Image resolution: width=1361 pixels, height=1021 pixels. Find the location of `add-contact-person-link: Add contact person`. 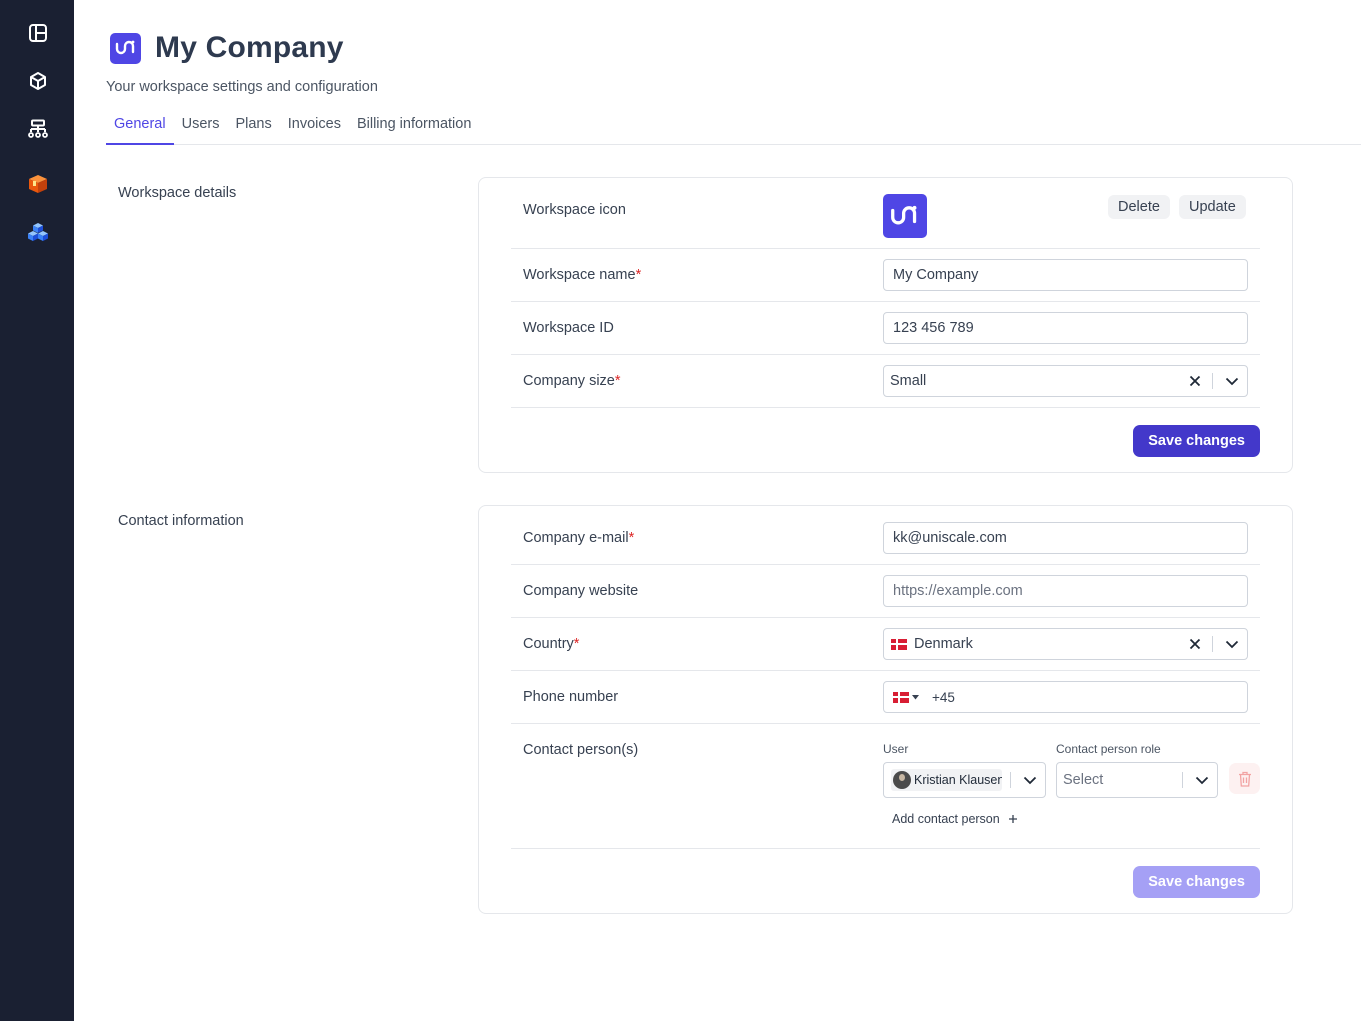

add-contact-person-link: Add contact person is located at coordinates (955, 819).